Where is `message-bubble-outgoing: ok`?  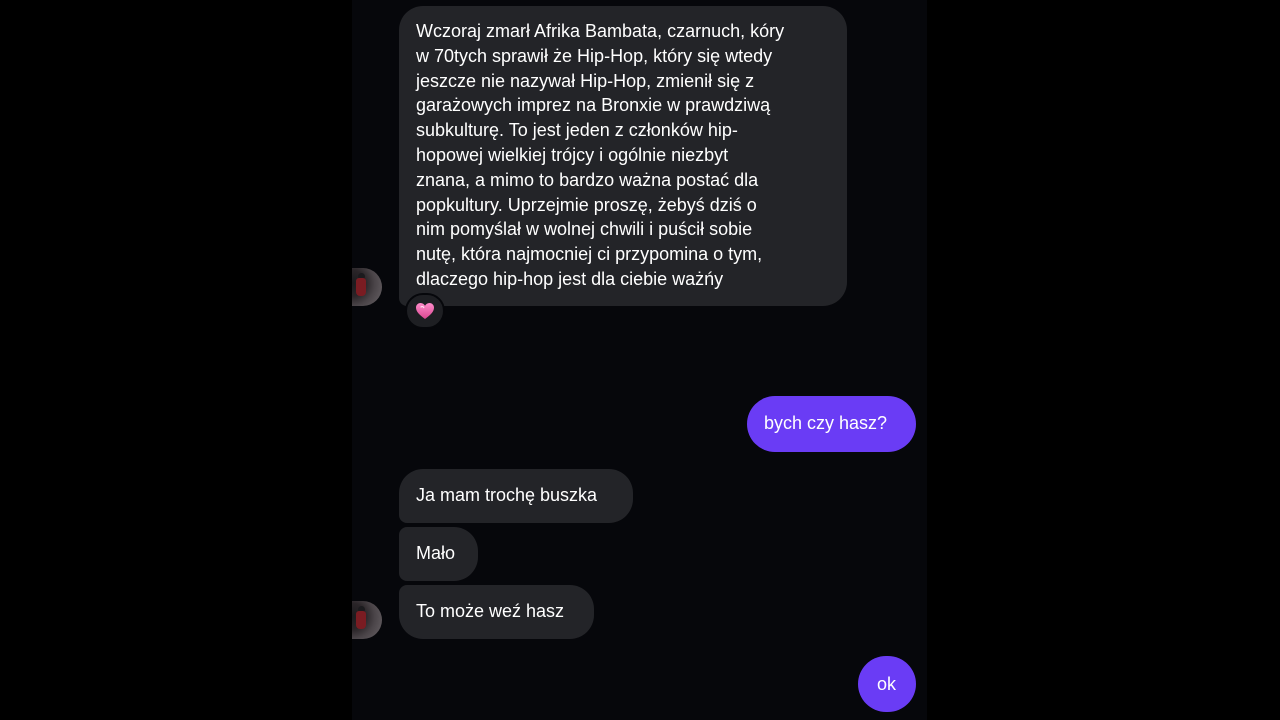
message-bubble-outgoing: ok is located at coordinates (887, 684).